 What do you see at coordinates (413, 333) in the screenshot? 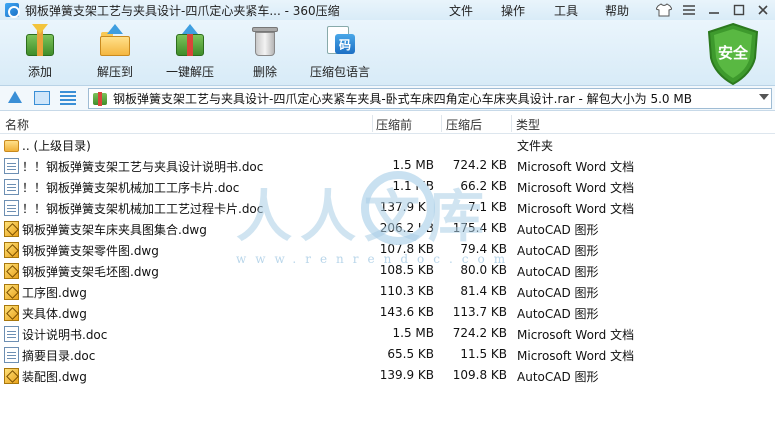
I see `file-size-before: 1.5 MB` at bounding box center [413, 333].